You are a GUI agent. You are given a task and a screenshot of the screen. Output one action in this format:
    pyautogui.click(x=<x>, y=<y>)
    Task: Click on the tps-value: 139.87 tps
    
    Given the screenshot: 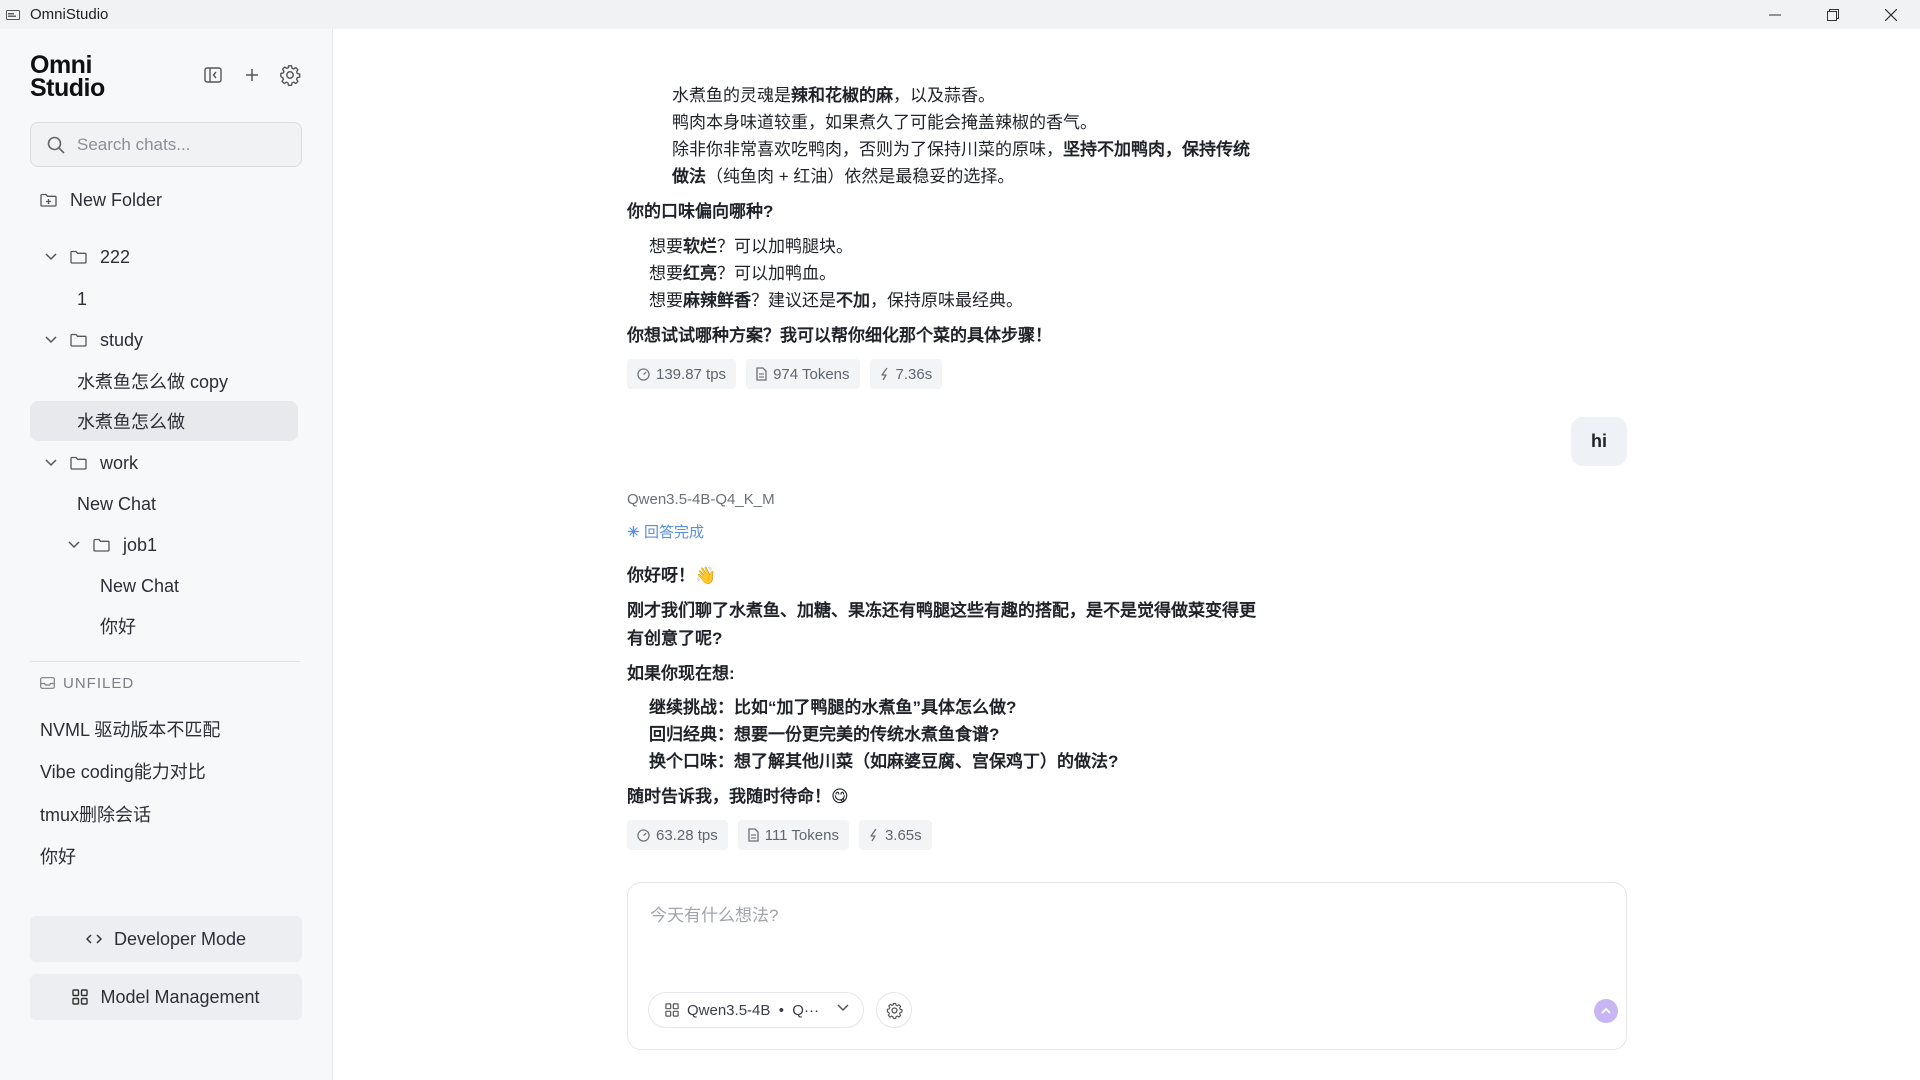 What is the action you would take?
    pyautogui.click(x=691, y=374)
    